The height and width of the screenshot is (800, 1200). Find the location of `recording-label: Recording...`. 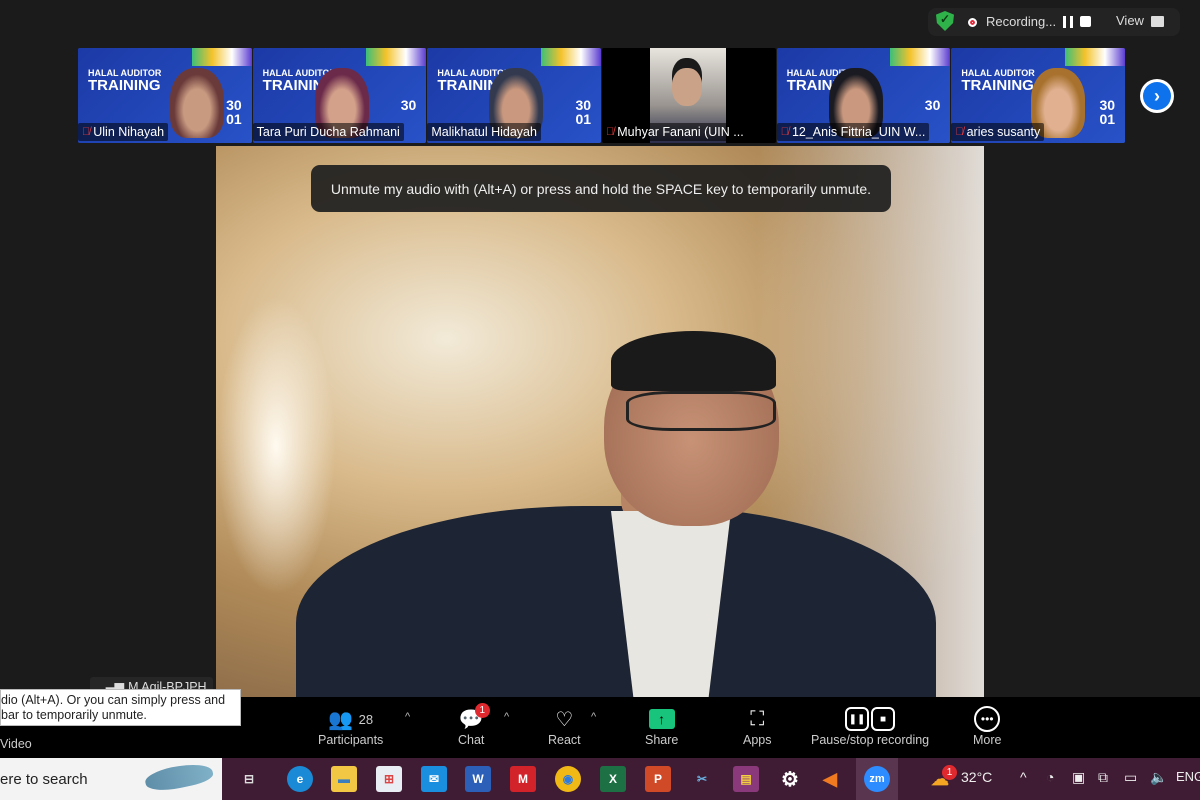

recording-label: Recording... is located at coordinates (1021, 21).